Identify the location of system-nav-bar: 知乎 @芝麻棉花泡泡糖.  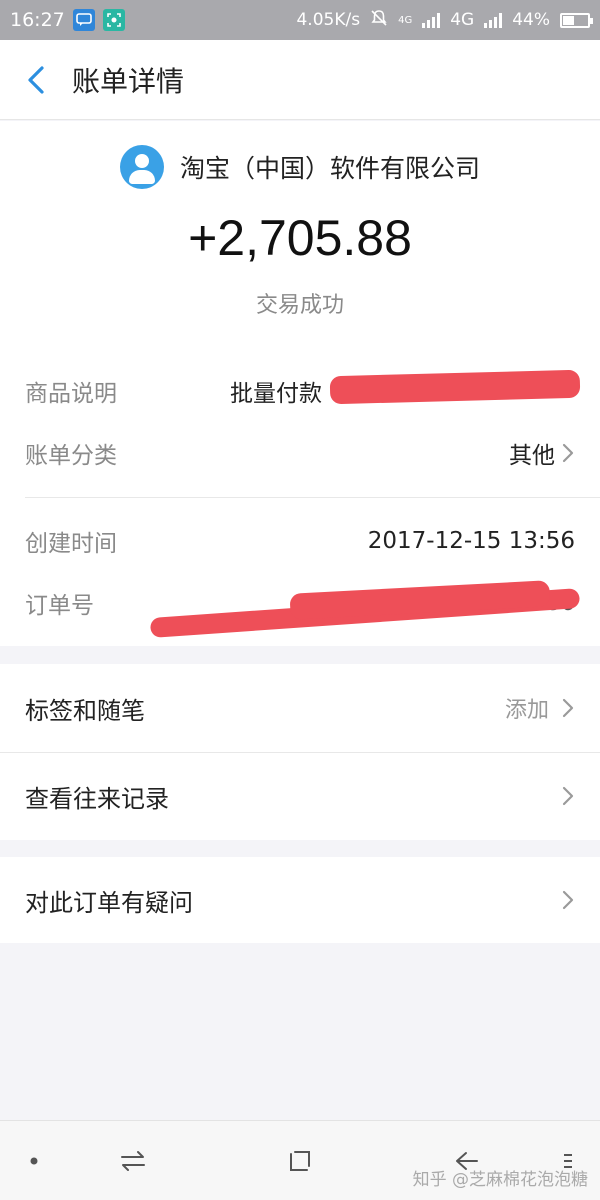
(300, 1160).